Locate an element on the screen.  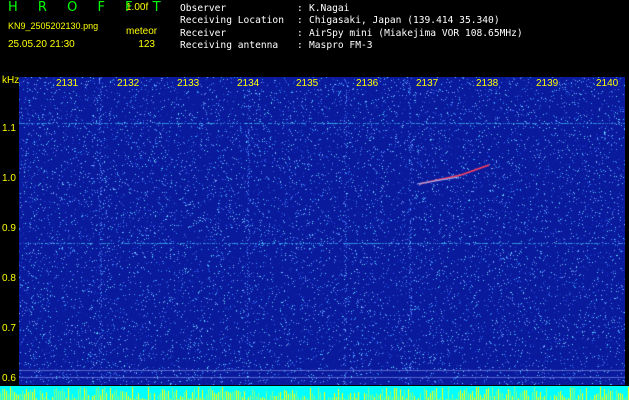
info-value: AirSpy mini (Miakejima VOR 108.65MHz) is located at coordinates (416, 33).